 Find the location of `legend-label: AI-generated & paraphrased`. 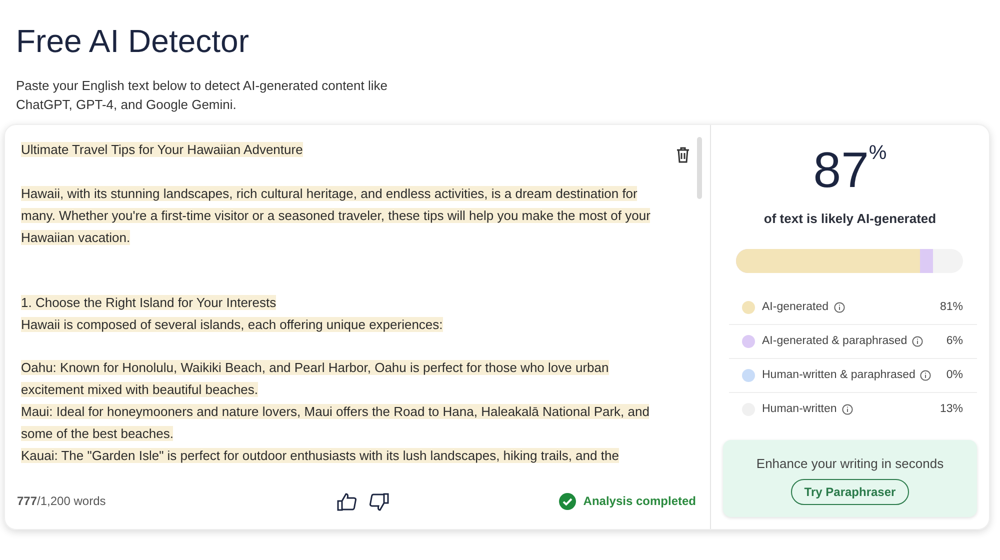

legend-label: AI-generated & paraphrased is located at coordinates (835, 341).